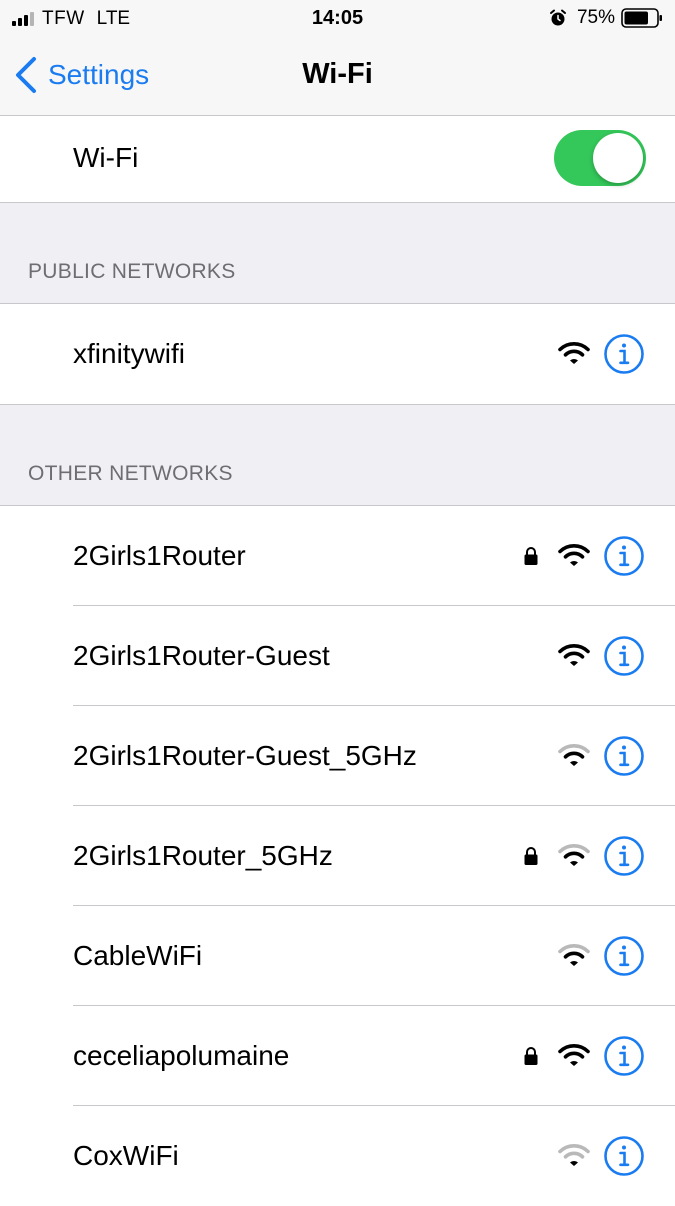  I want to click on public-networks-list: xfinitywifi, so click(337, 354).